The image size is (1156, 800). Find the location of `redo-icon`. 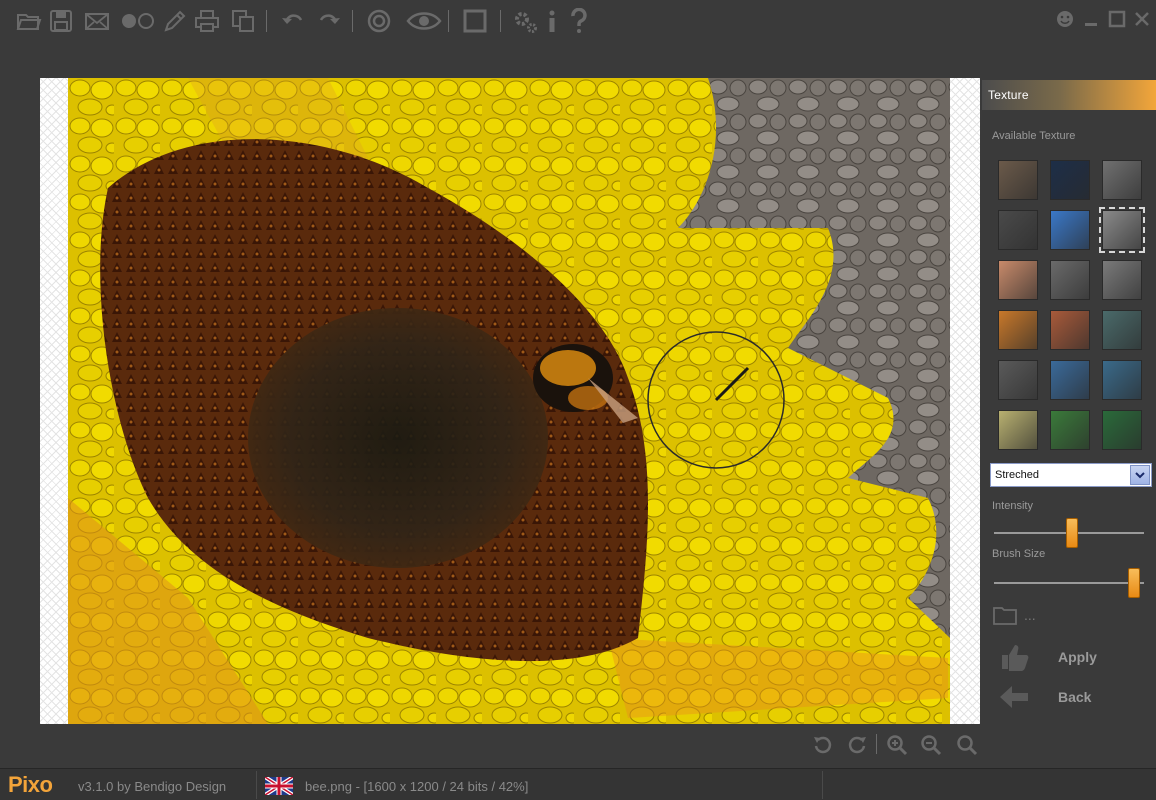

redo-icon is located at coordinates (329, 21).